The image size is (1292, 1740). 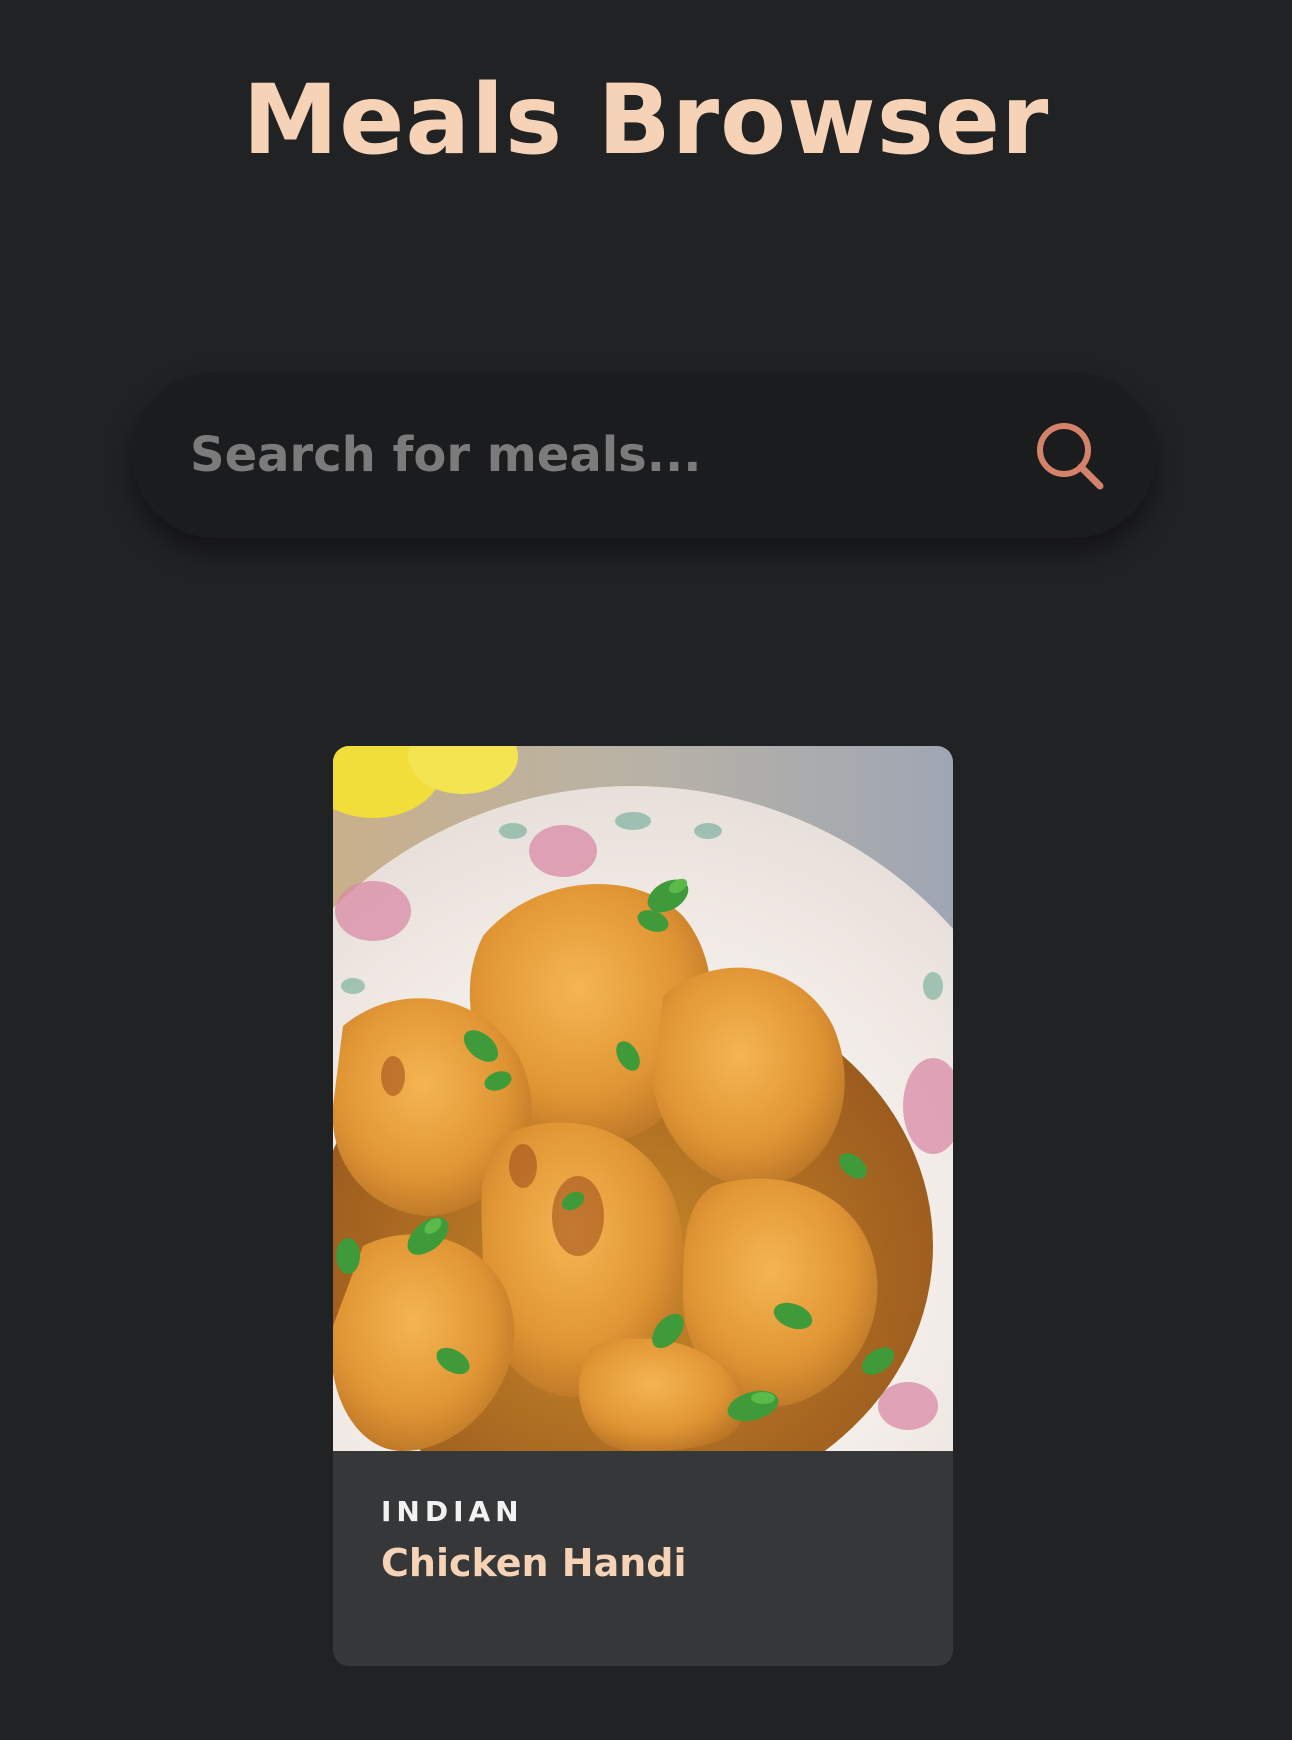 I want to click on search-bar, so click(x=644, y=455).